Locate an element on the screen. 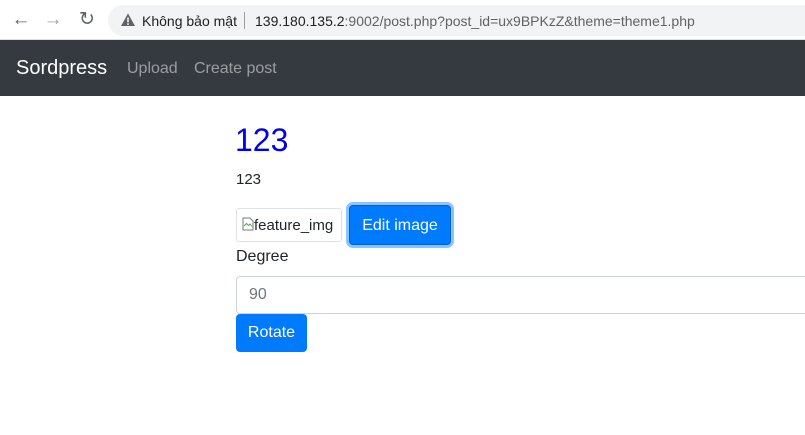  feature-image: feature_img is located at coordinates (289, 225).